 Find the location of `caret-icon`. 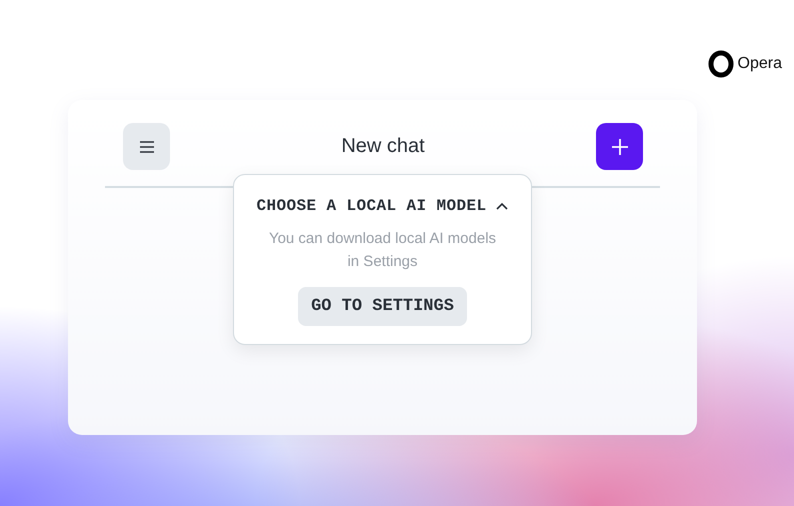

caret-icon is located at coordinates (501, 206).